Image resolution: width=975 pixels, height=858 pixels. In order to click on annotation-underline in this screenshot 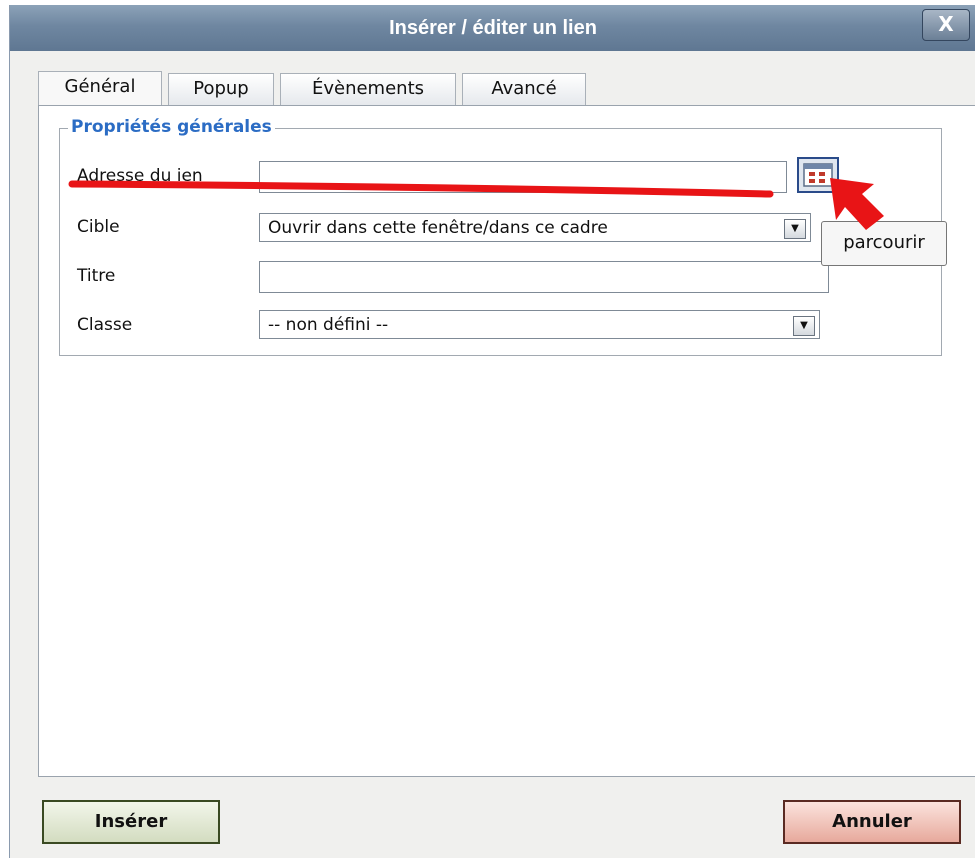, I will do `click(421, 189)`.